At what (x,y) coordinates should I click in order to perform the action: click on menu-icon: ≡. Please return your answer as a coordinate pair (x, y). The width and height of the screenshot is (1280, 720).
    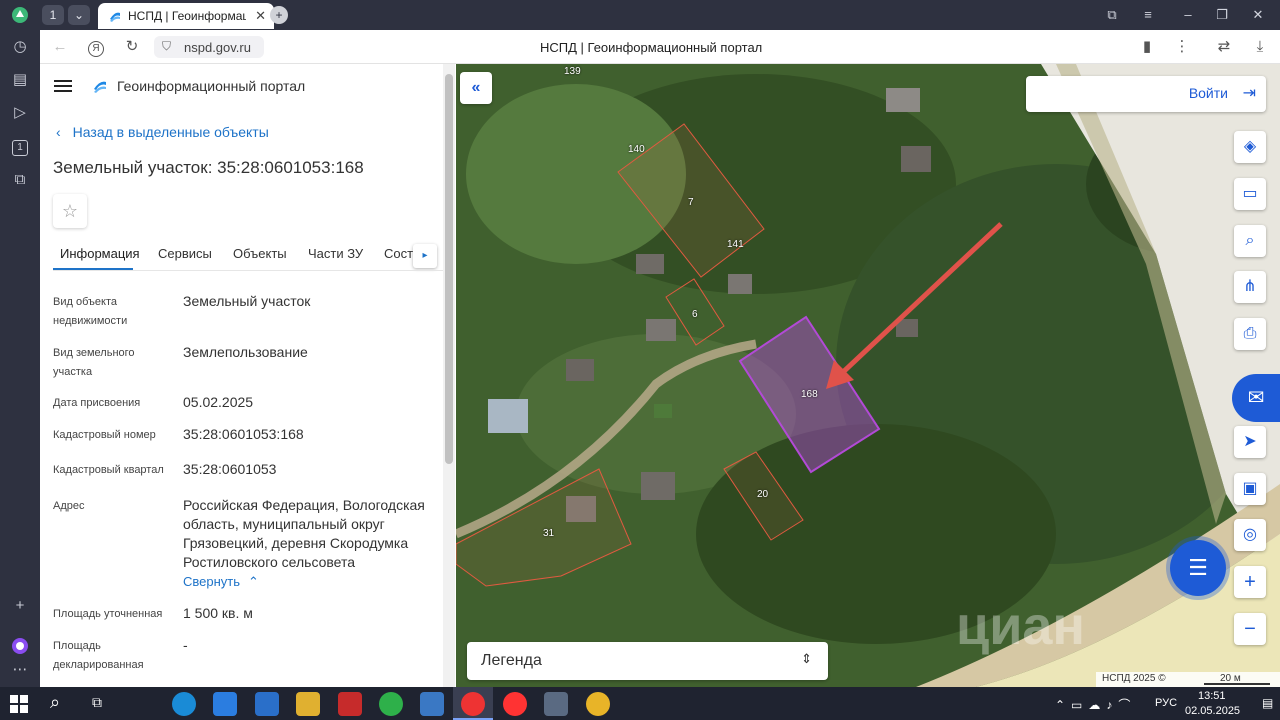
    Looking at the image, I should click on (1148, 15).